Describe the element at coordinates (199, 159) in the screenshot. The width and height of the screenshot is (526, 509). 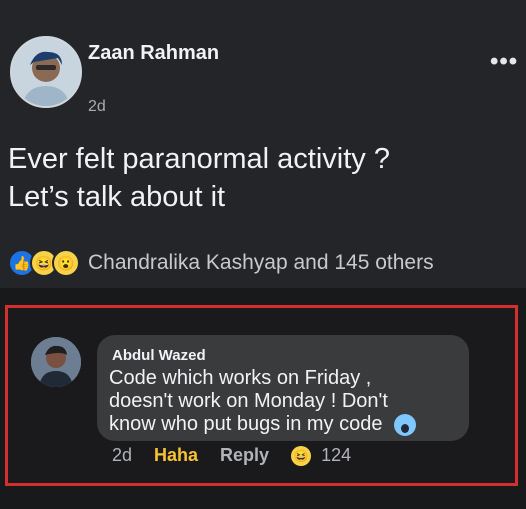
I see `post-text-line: Ever felt paranormal activity ?` at that location.